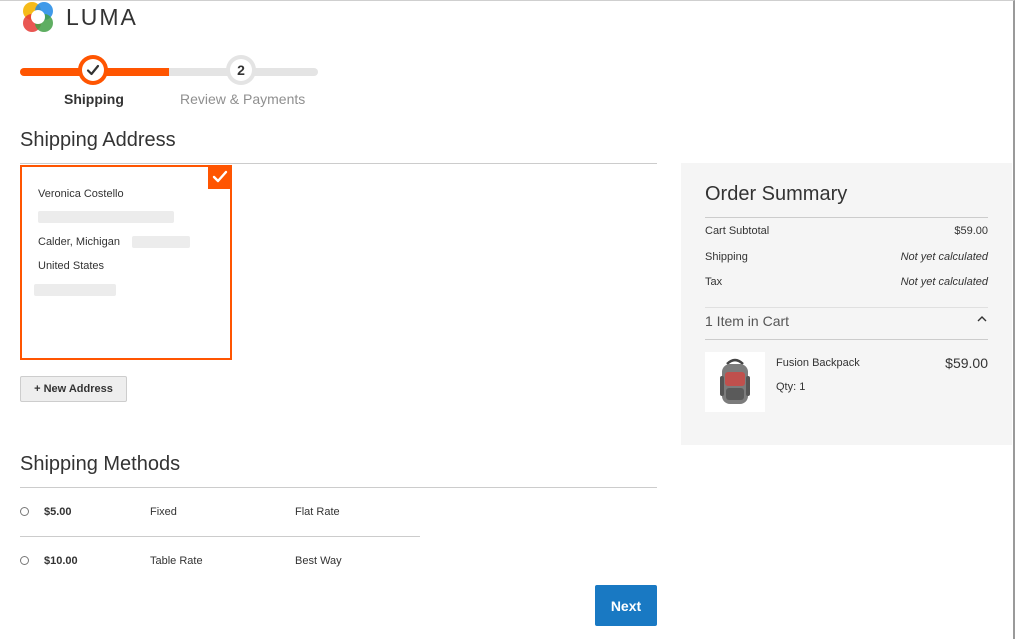 The height and width of the screenshot is (641, 1017). Describe the element at coordinates (726, 257) in the screenshot. I see `totals-label: Shipping` at that location.